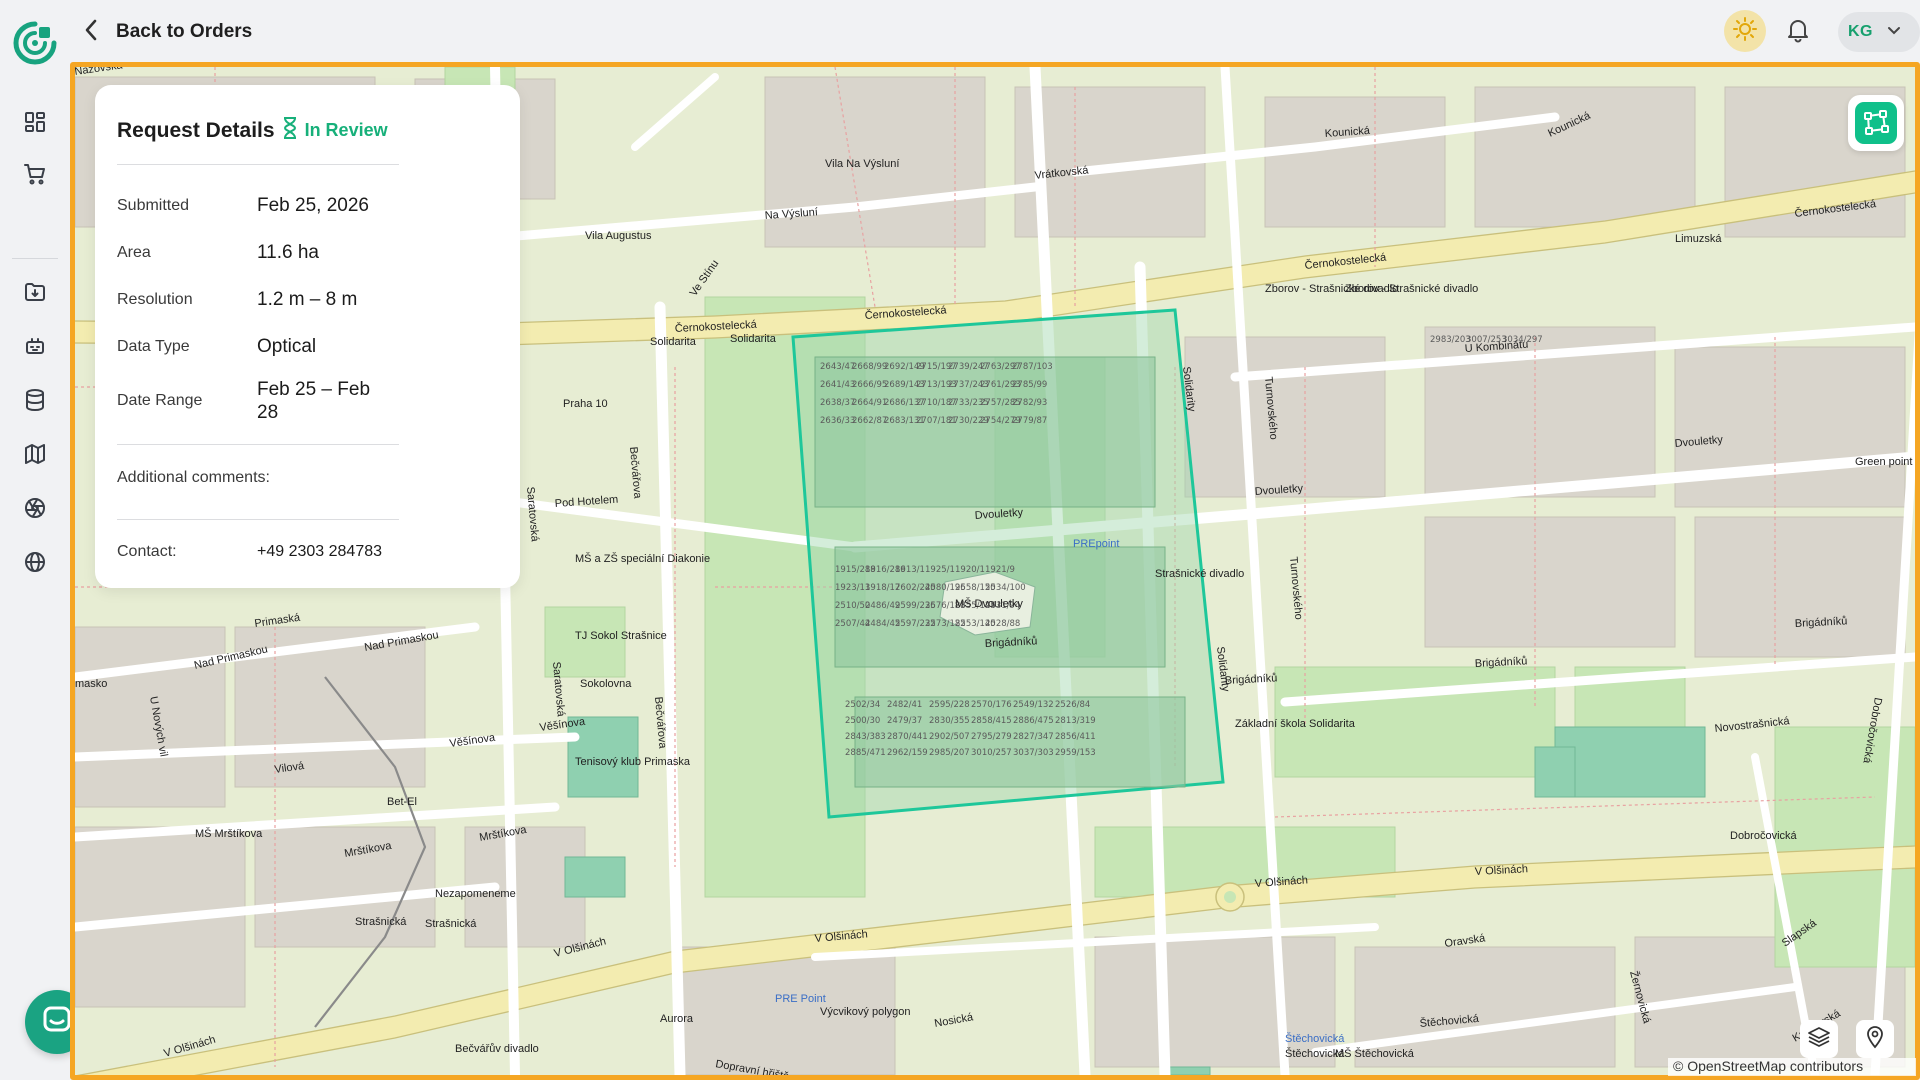 Image resolution: width=1920 pixels, height=1080 pixels. I want to click on map-pin-icon, so click(1875, 1039).